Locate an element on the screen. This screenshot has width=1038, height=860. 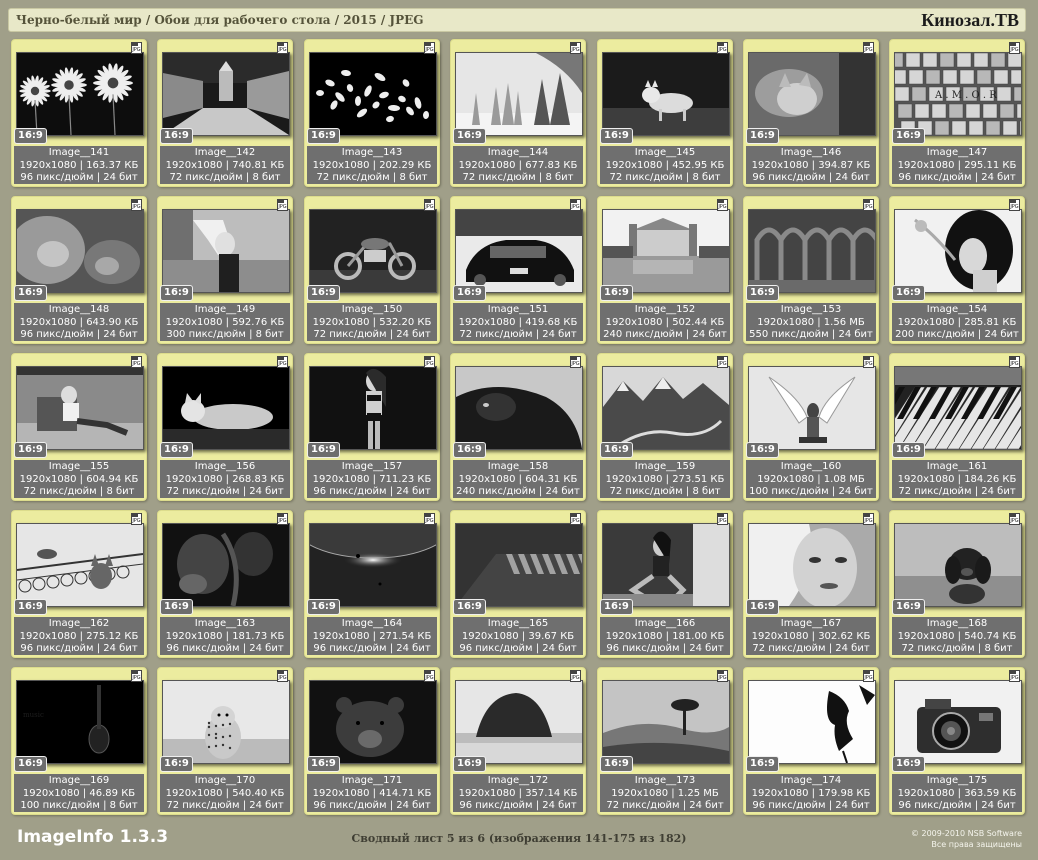
thumbnail-sports-car is located at coordinates (519, 251).